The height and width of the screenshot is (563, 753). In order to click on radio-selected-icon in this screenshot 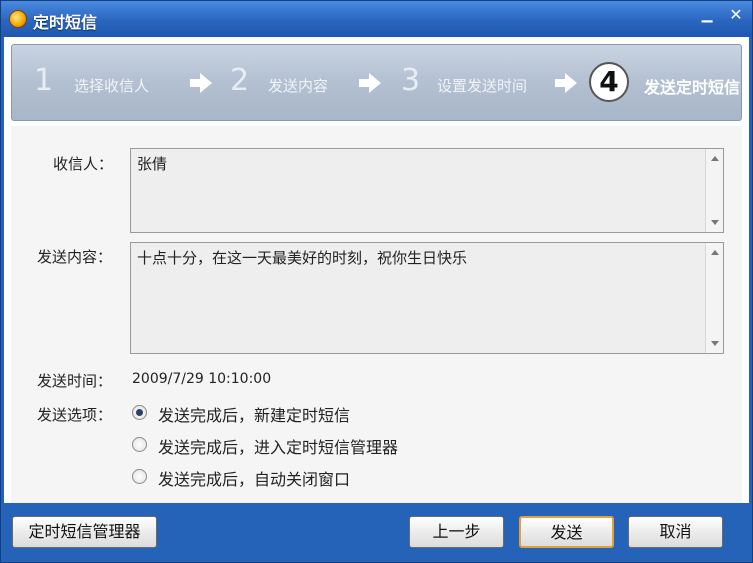, I will do `click(139, 412)`.